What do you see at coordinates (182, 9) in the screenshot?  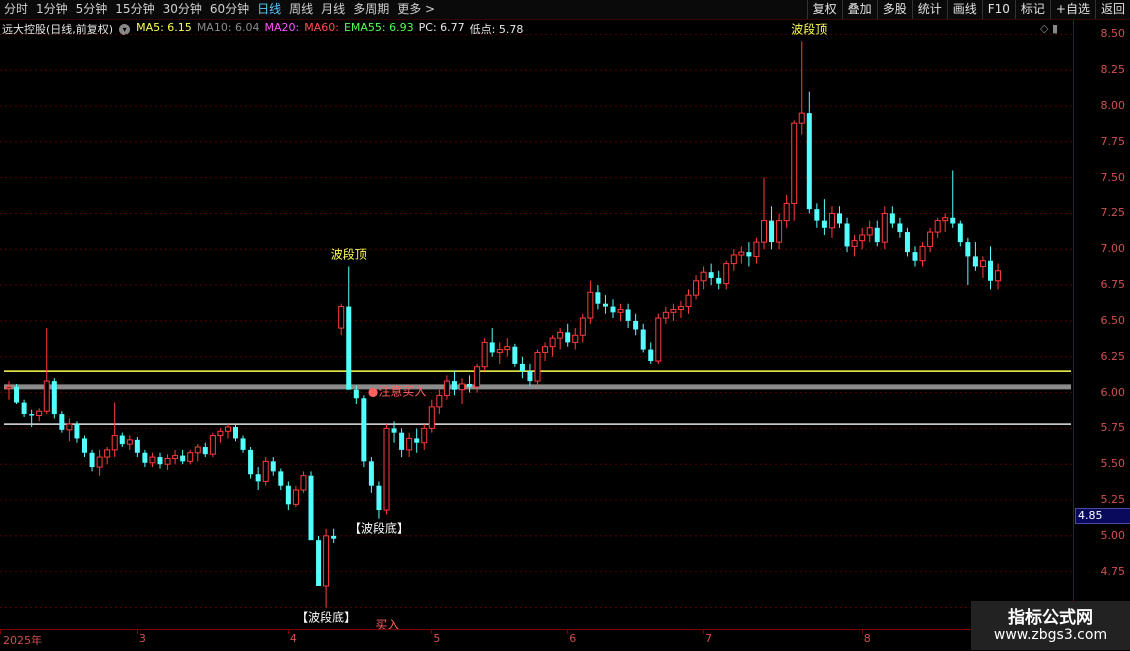 I see `period-tab: 30分钟` at bounding box center [182, 9].